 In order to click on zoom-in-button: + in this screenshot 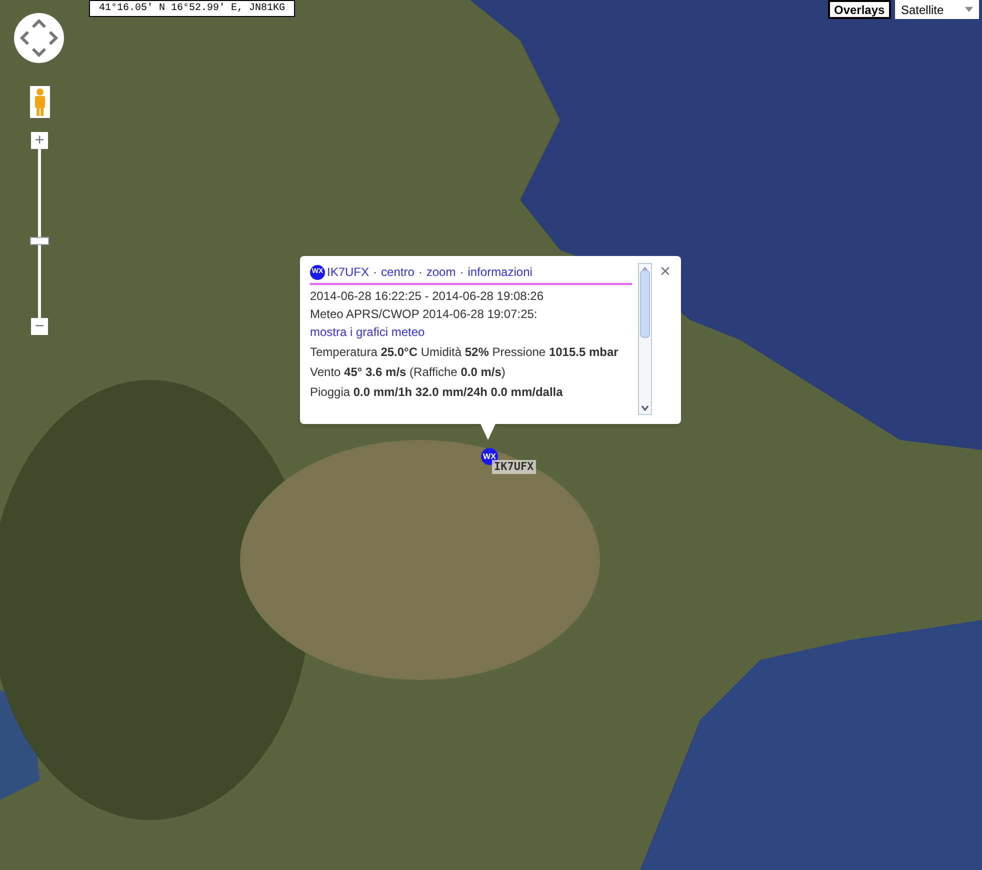, I will do `click(39, 140)`.